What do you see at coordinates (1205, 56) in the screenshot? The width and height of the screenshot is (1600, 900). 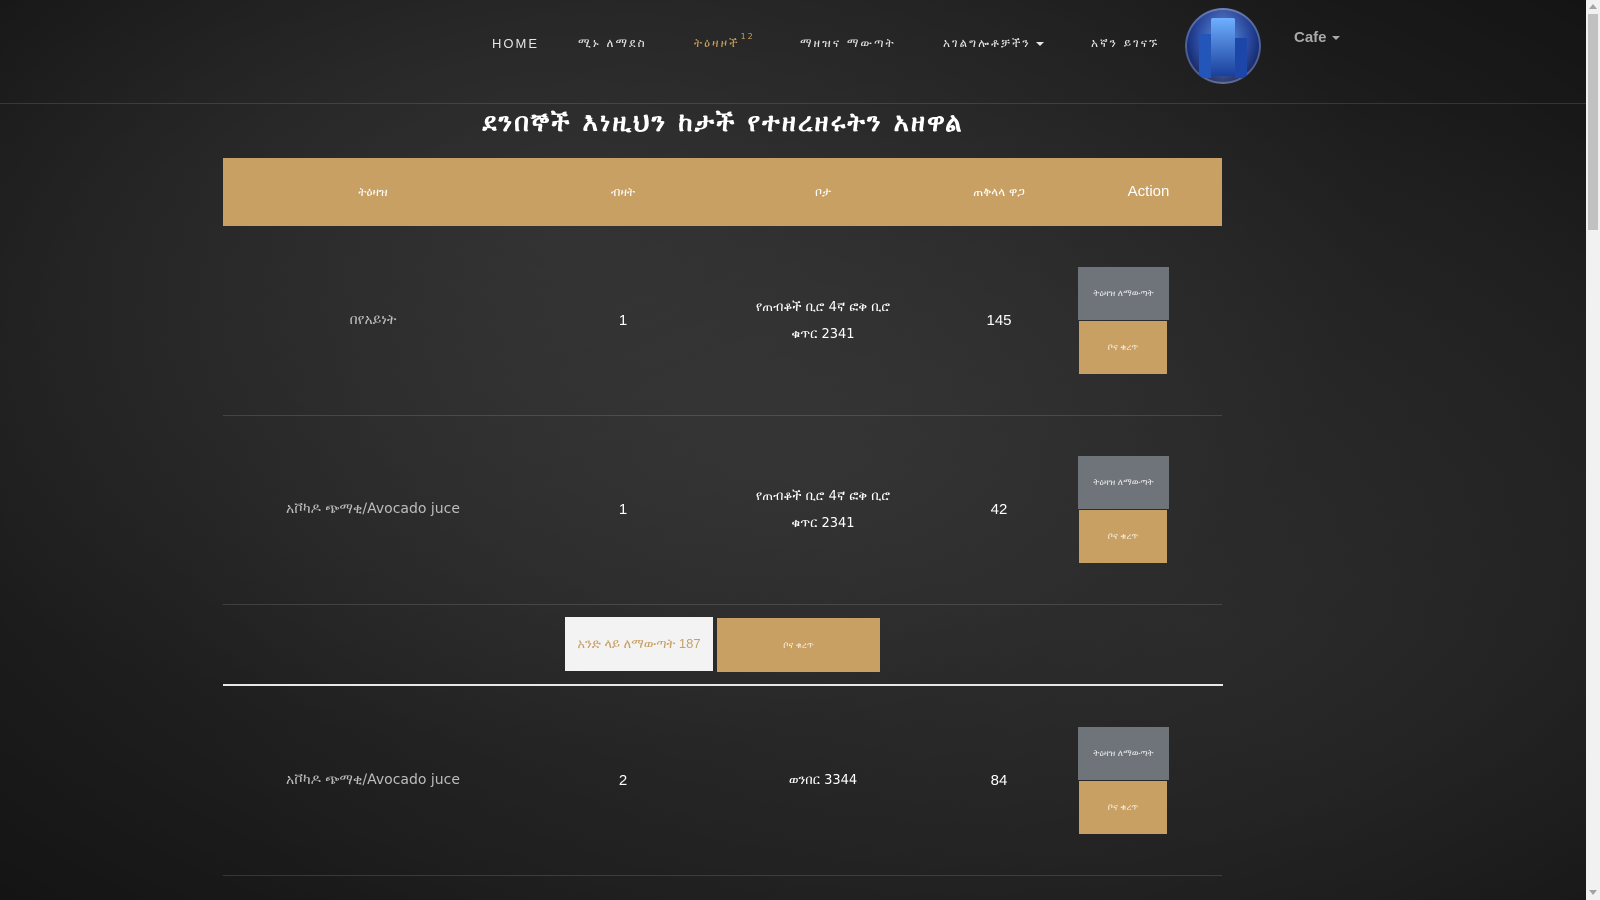 I see `avatar-building-left` at bounding box center [1205, 56].